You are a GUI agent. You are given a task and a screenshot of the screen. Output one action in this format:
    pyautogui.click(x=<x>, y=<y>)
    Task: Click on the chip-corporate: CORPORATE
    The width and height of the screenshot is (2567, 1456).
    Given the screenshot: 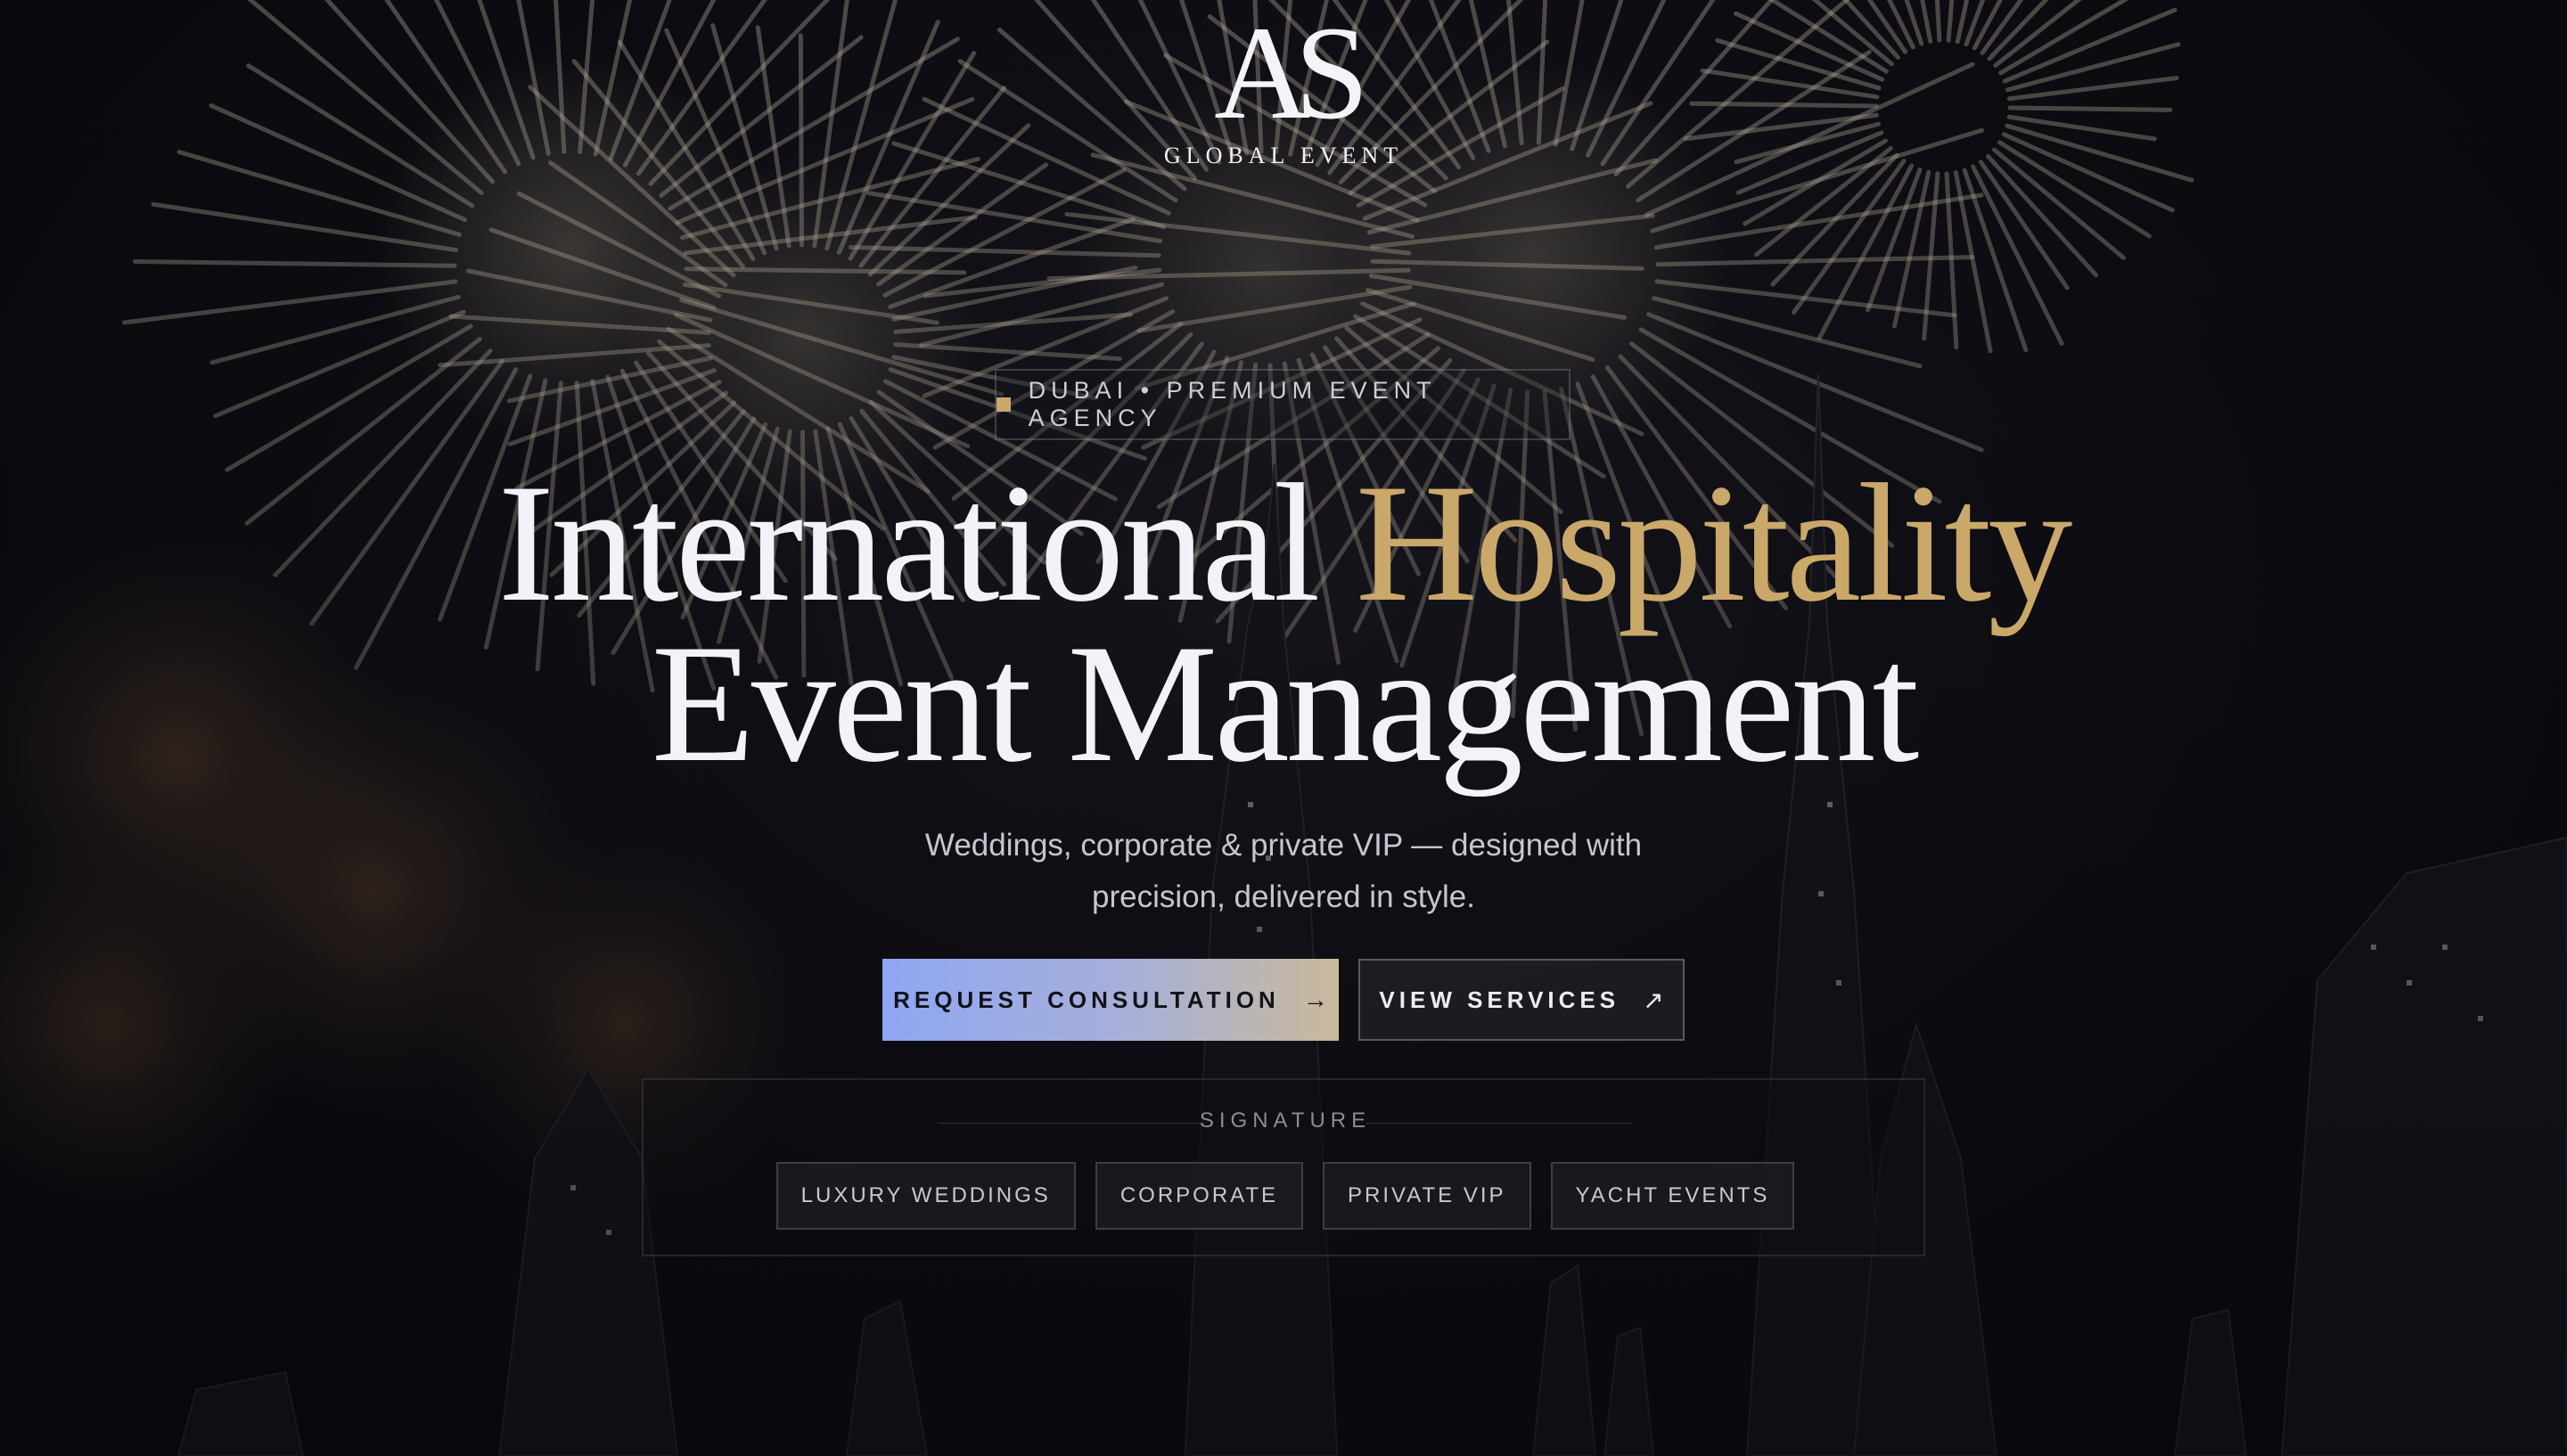 What is the action you would take?
    pyautogui.click(x=1199, y=1196)
    